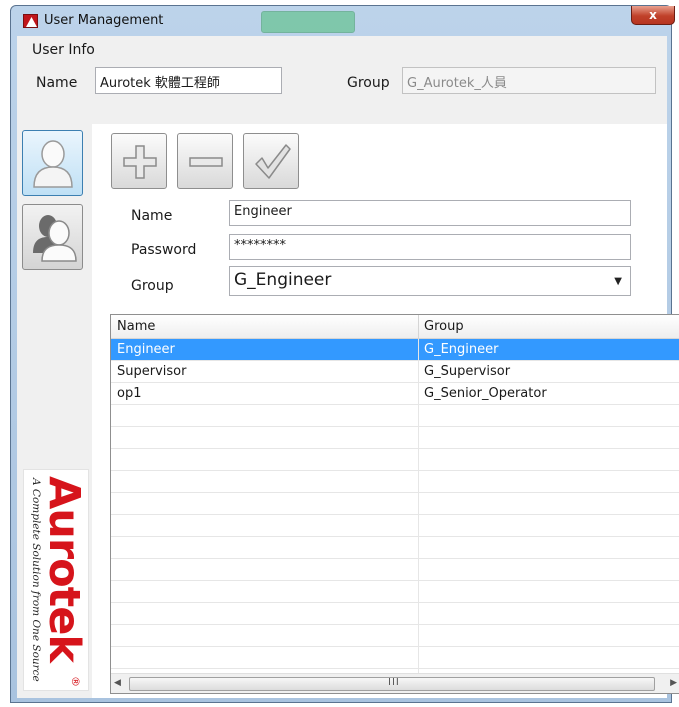 The image size is (679, 707). I want to click on table-row: Supervisor G_Supervisor, so click(395, 372).